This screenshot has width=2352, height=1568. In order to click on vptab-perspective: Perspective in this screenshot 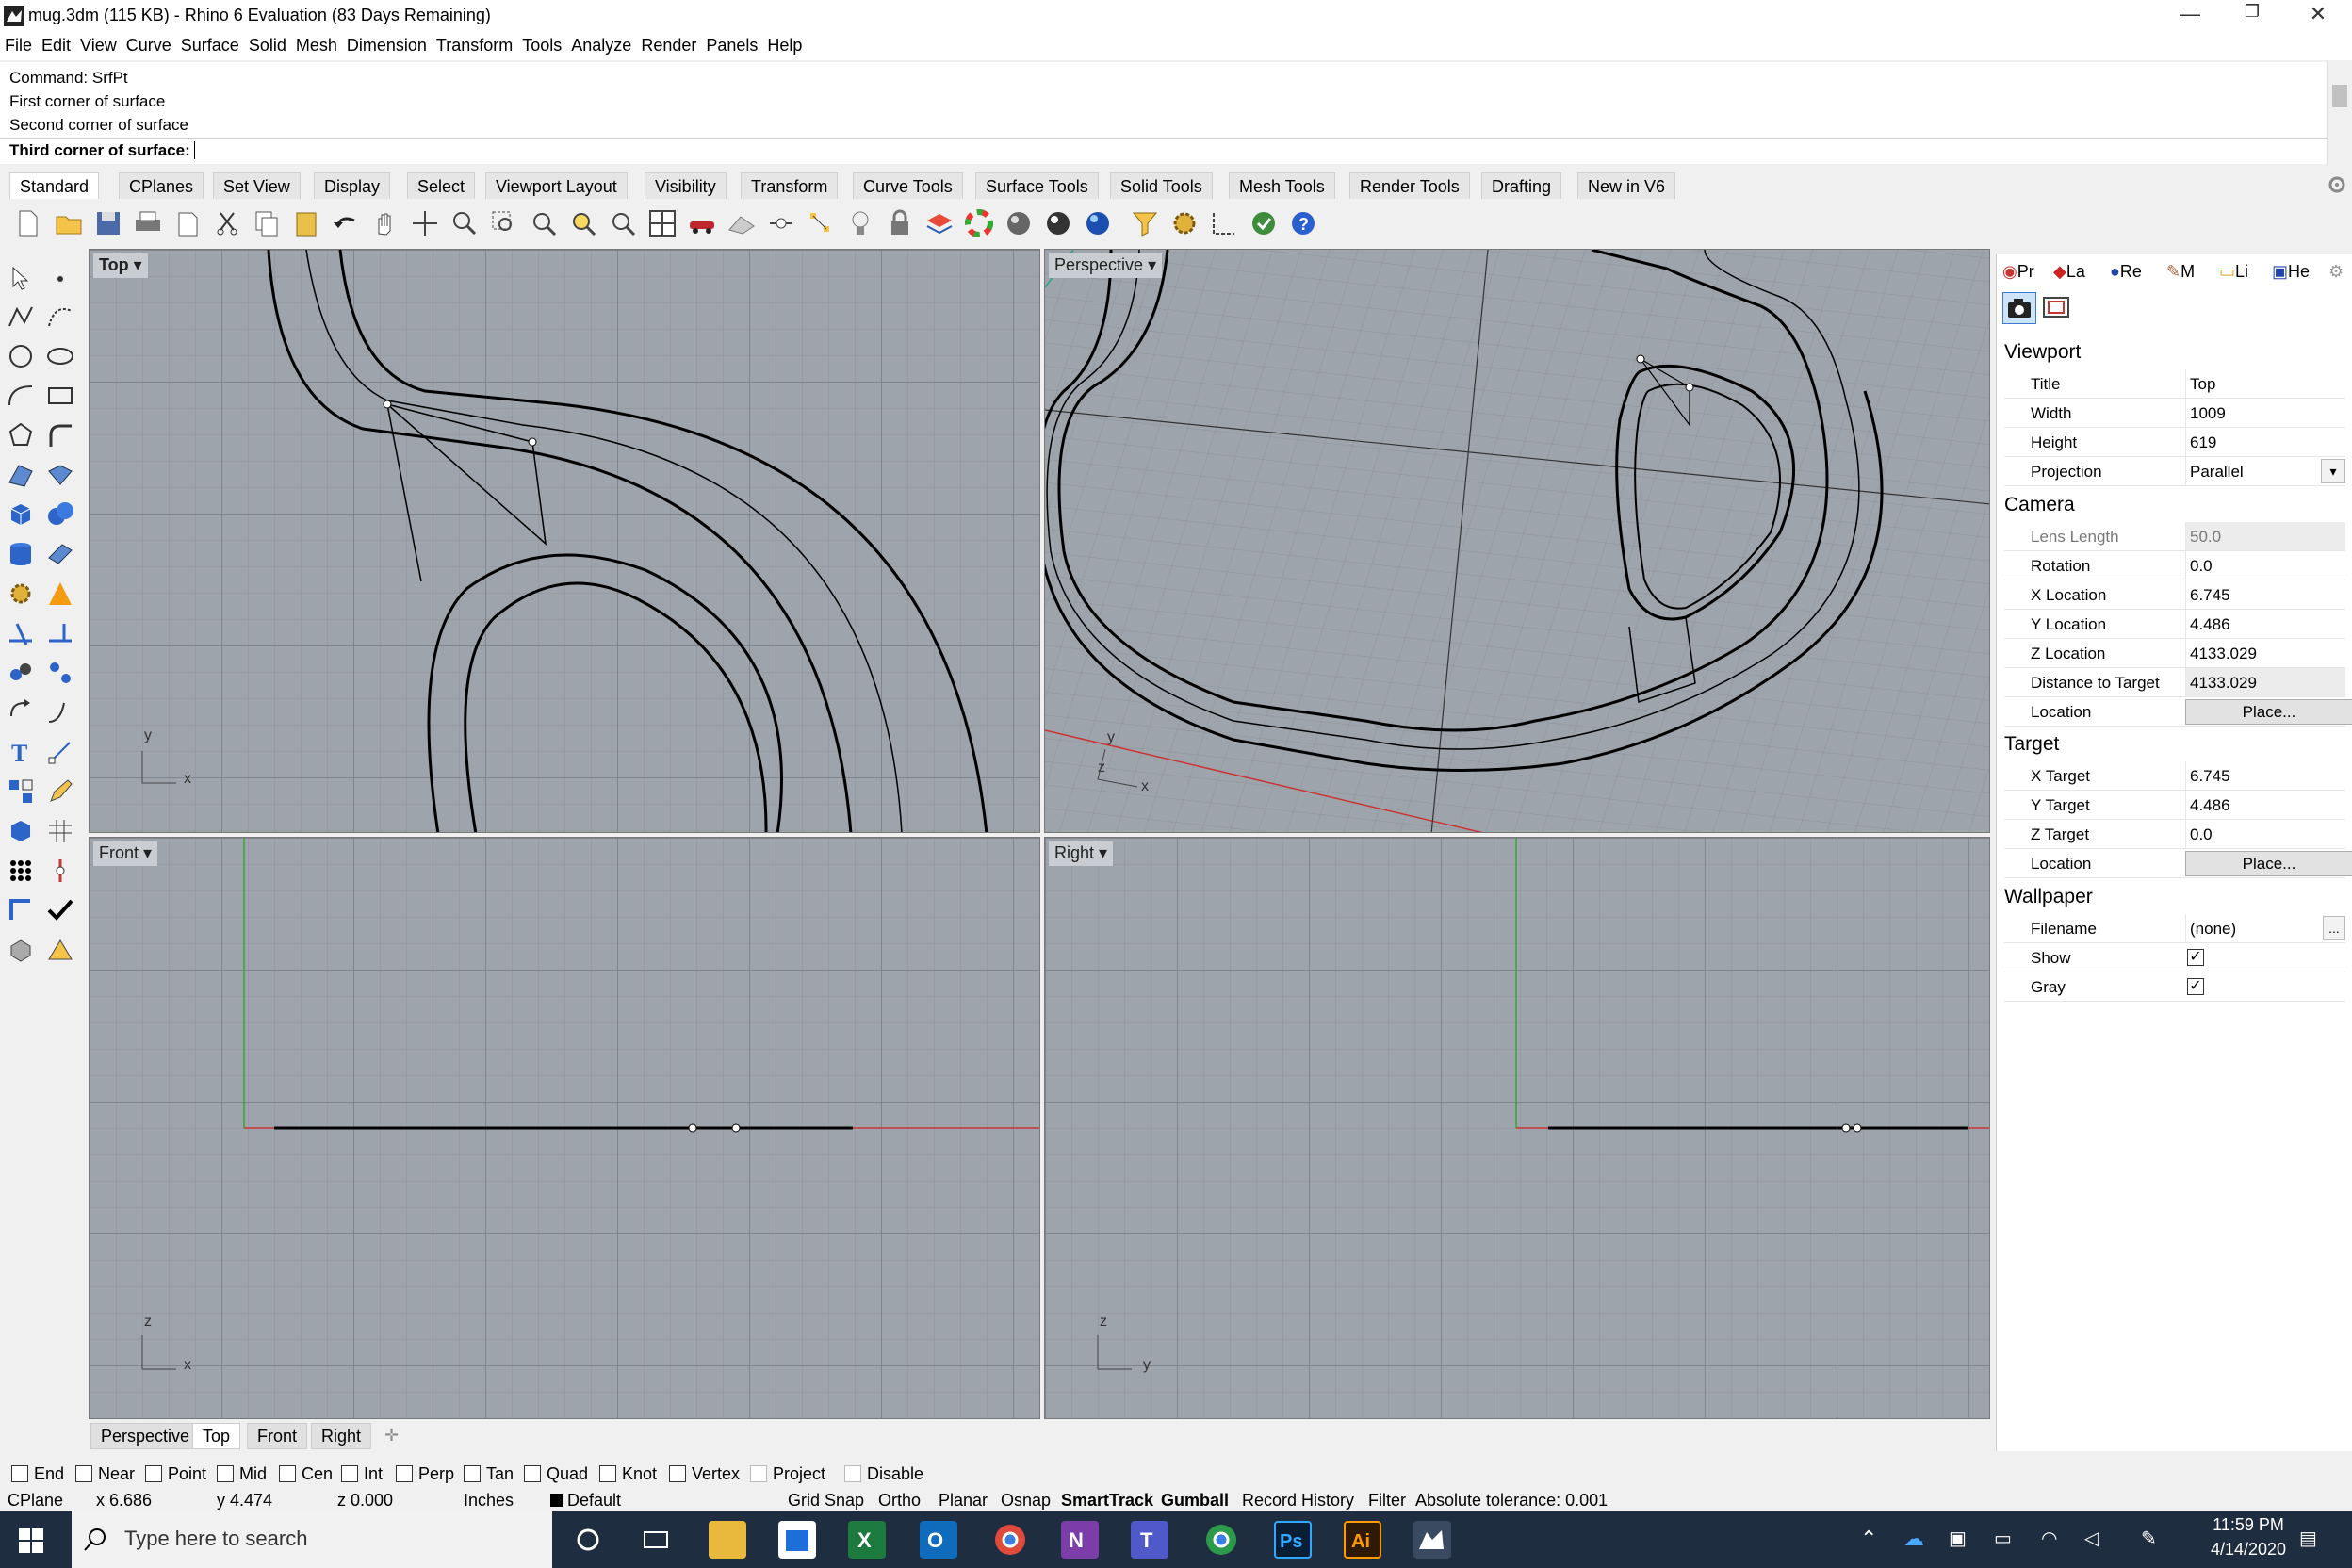, I will do `click(146, 1436)`.